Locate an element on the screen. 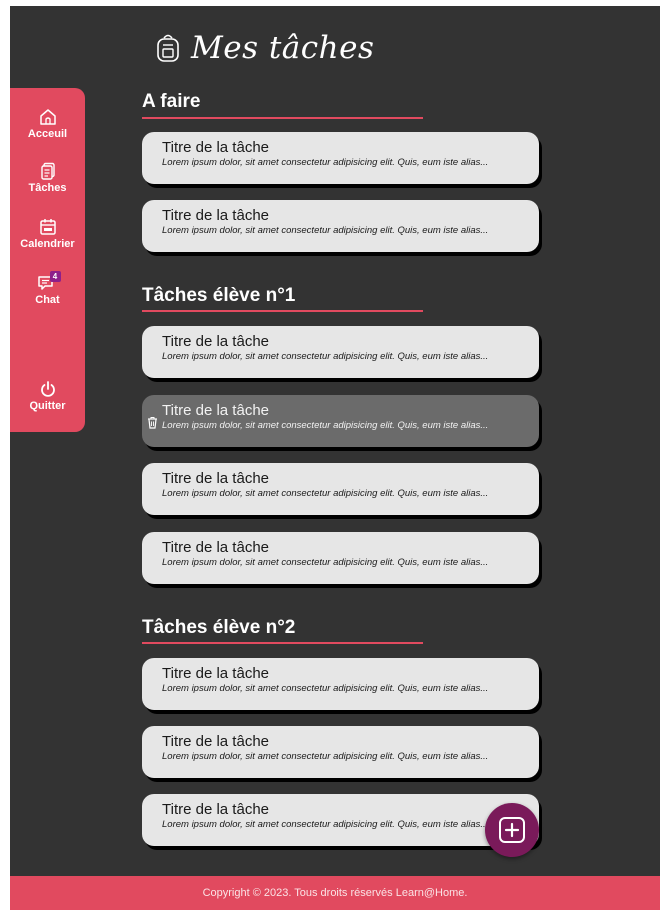  sidebar: Acceuil Tâches Calendrier 4 Chat Quitter is located at coordinates (47, 260).